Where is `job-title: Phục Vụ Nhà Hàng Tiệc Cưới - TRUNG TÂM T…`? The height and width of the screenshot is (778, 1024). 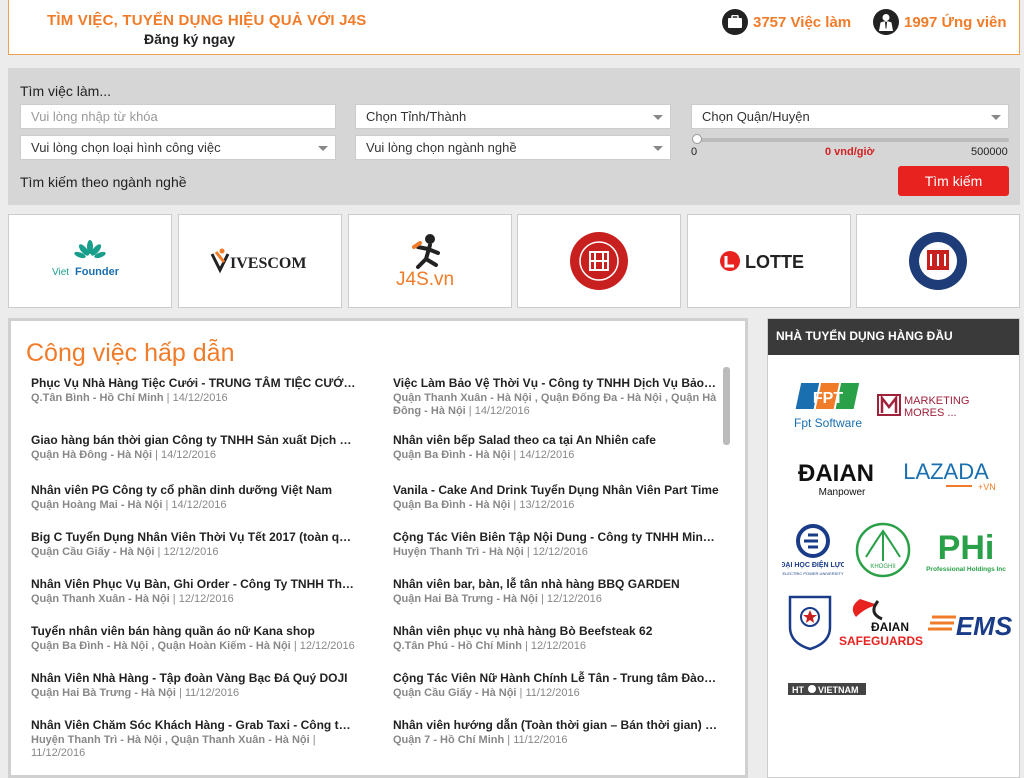 job-title: Phục Vụ Nhà Hàng Tiệc Cưới - TRUNG TÂM T… is located at coordinates (194, 383).